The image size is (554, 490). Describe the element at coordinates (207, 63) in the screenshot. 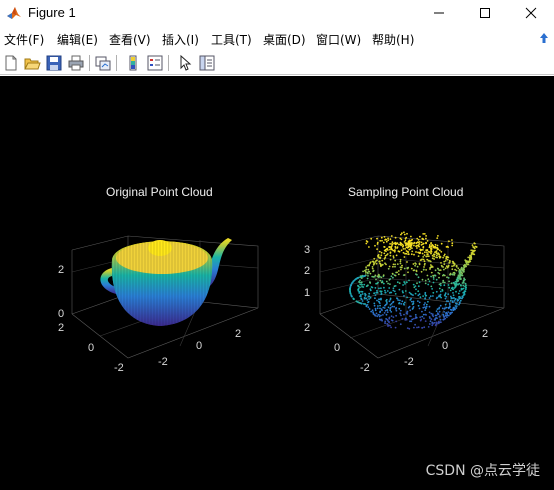

I see `property-inspector-icon` at that location.